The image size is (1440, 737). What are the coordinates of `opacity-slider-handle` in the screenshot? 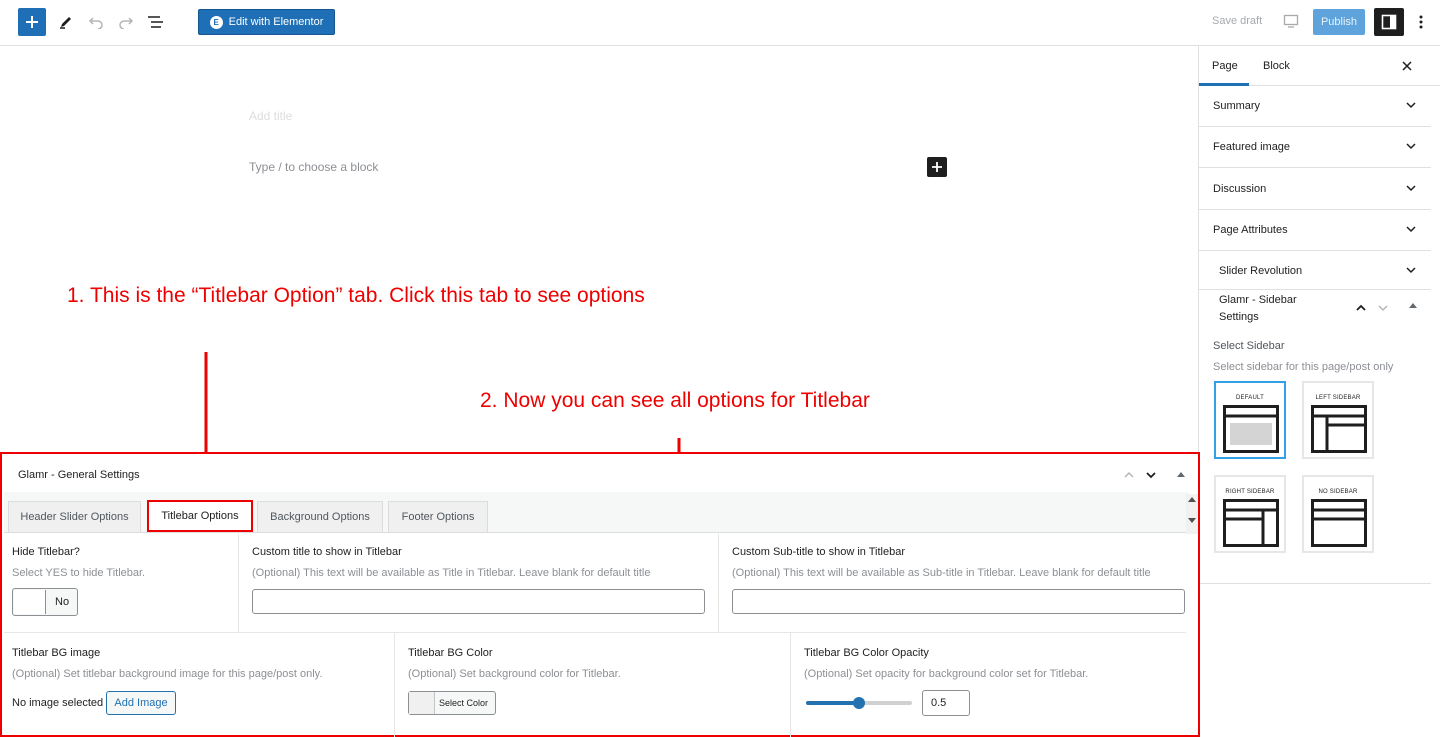 It's located at (859, 703).